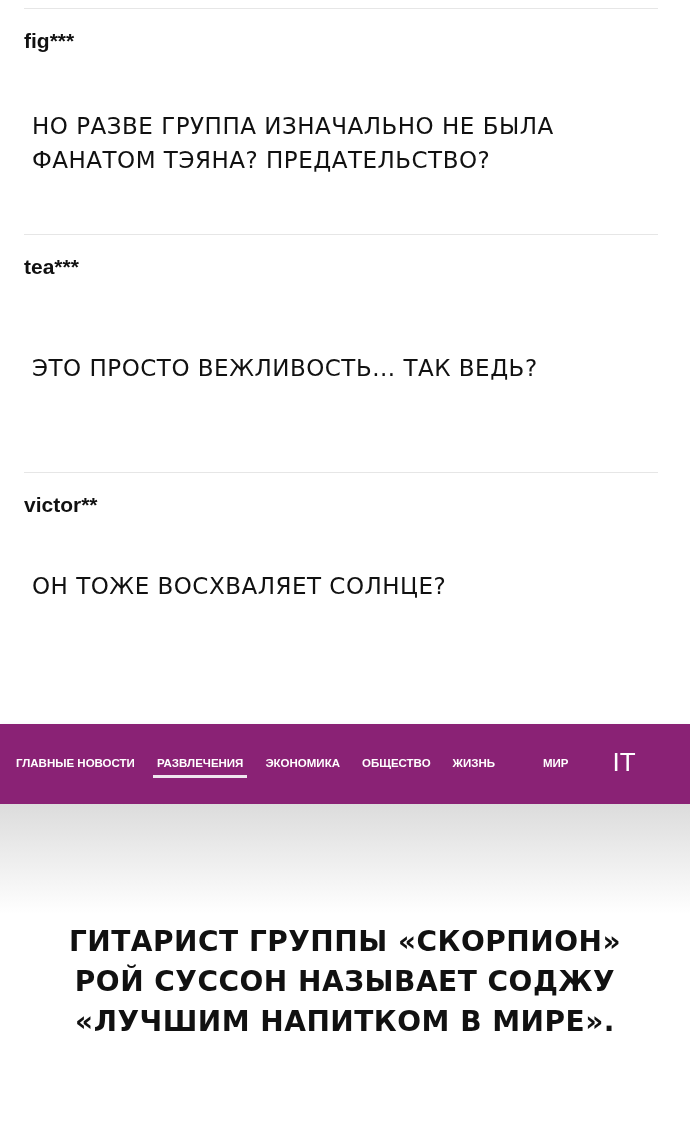 This screenshot has height=1136, width=690. What do you see at coordinates (473, 764) in the screenshot?
I see `category-tab: ЖИЗНЬ` at bounding box center [473, 764].